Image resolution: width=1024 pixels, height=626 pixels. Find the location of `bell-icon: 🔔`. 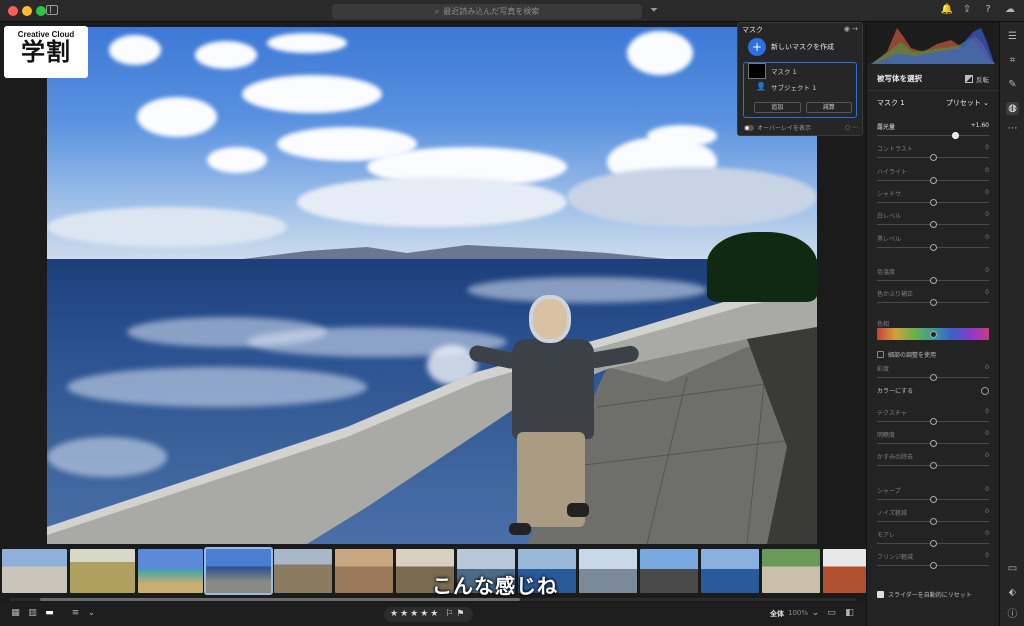

bell-icon: 🔔 is located at coordinates (947, 11).